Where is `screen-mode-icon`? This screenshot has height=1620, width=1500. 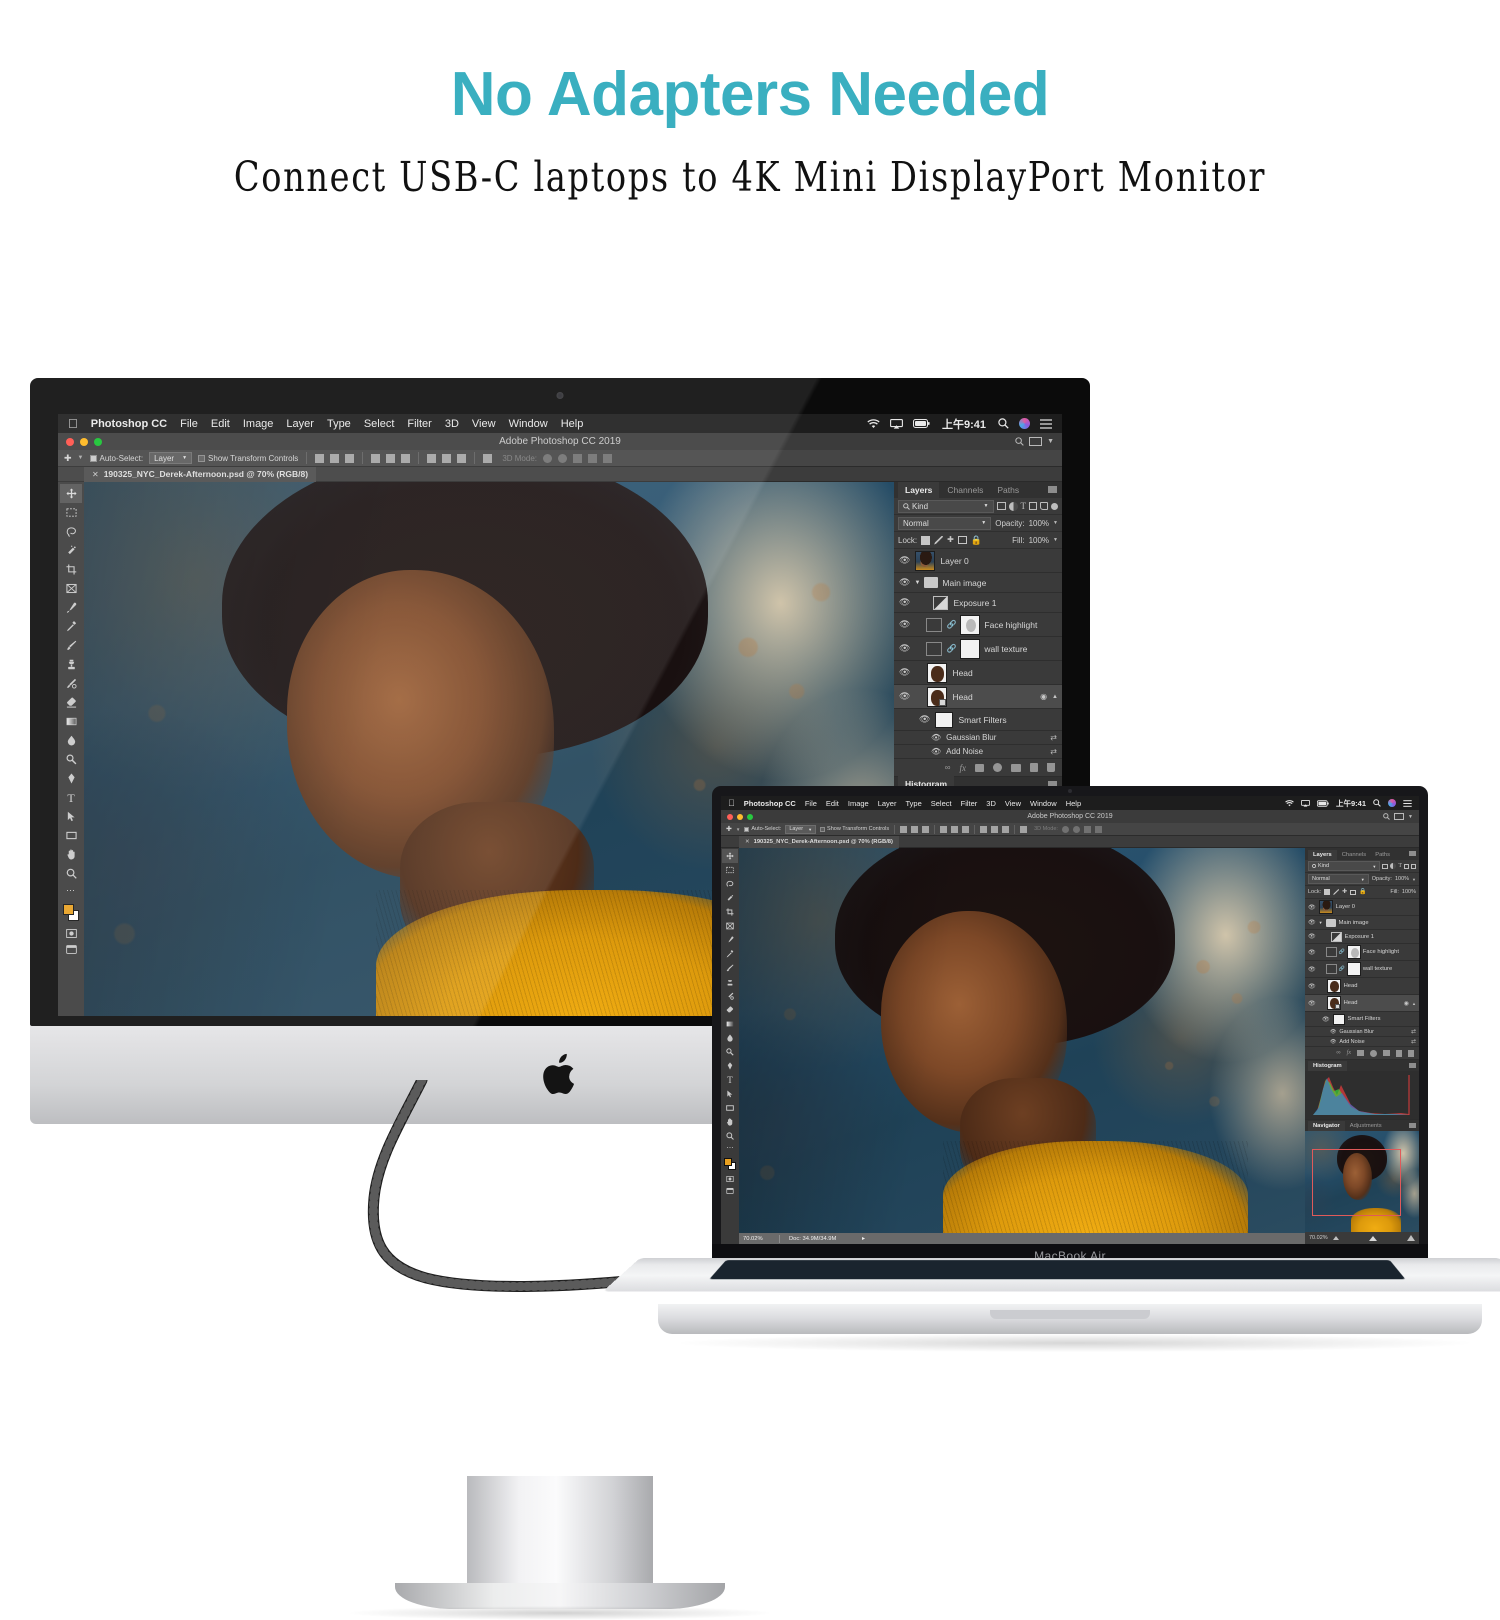
screen-mode-icon is located at coordinates (71, 949).